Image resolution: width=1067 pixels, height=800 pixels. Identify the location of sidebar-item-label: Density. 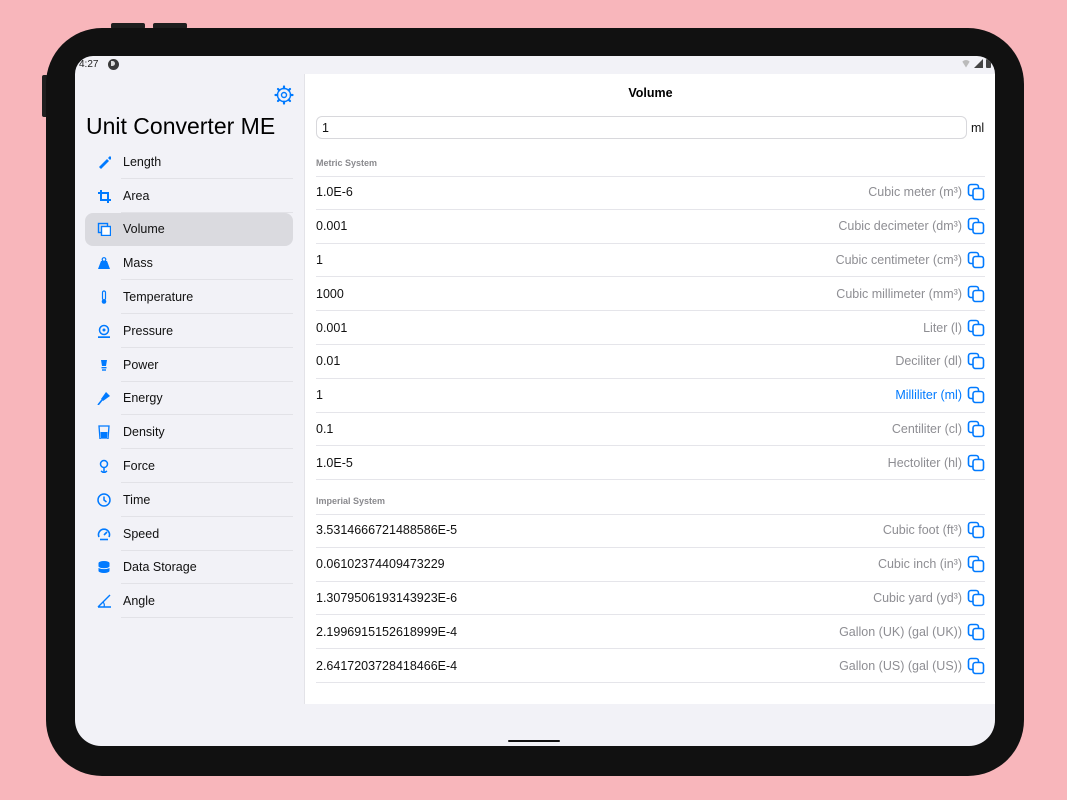
(144, 432).